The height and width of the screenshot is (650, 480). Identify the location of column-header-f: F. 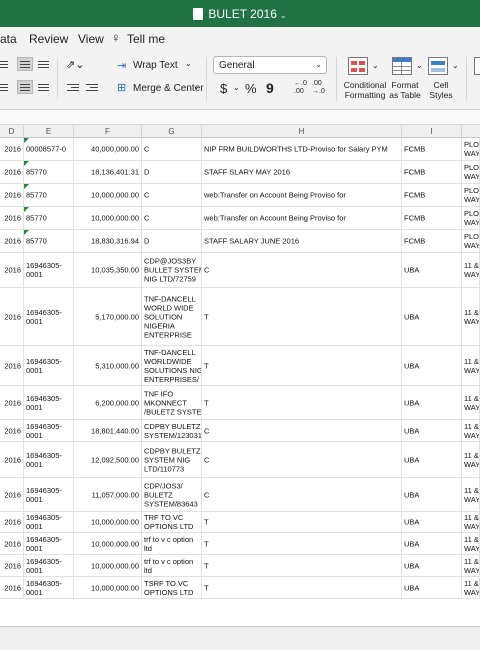
(108, 131).